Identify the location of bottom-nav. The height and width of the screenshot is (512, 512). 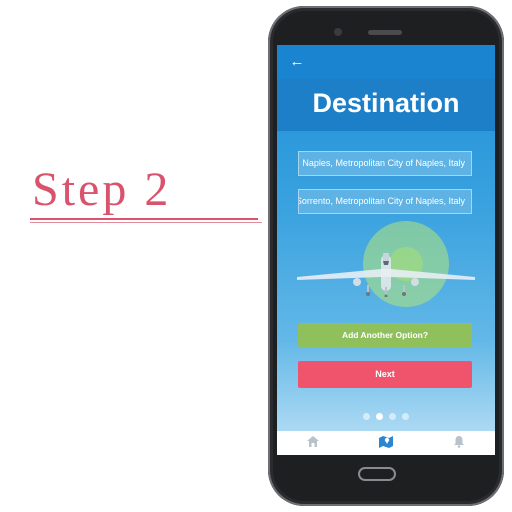
(386, 443).